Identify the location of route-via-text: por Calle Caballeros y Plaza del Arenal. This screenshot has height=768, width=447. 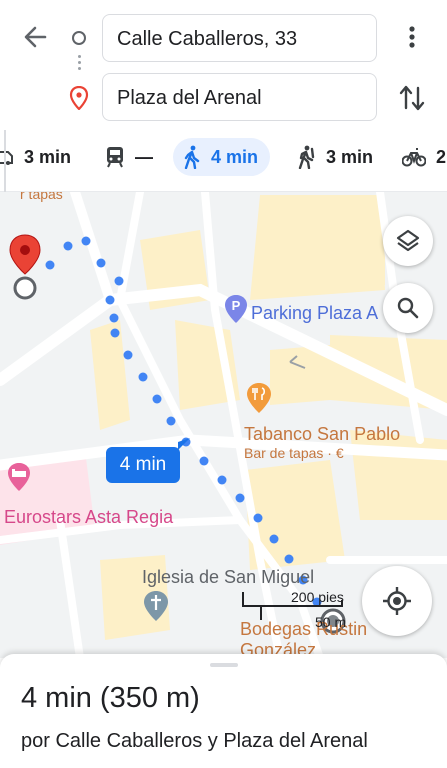
(194, 741).